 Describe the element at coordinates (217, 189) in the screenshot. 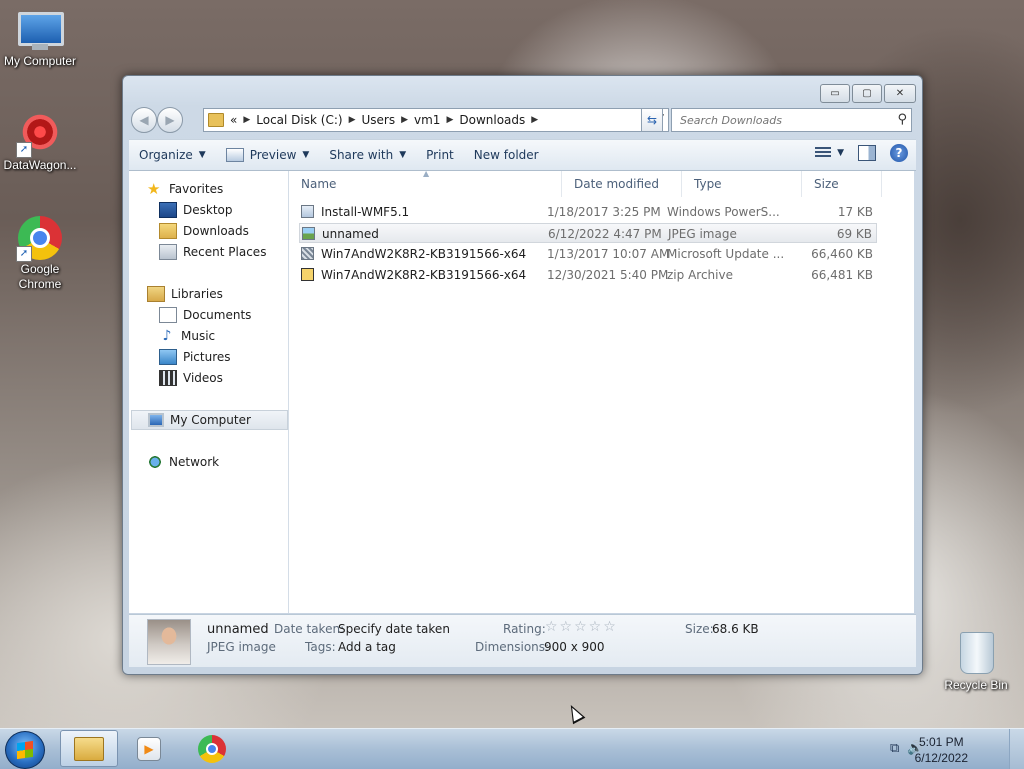

I see `nav-favorites: ★ Favorites` at that location.